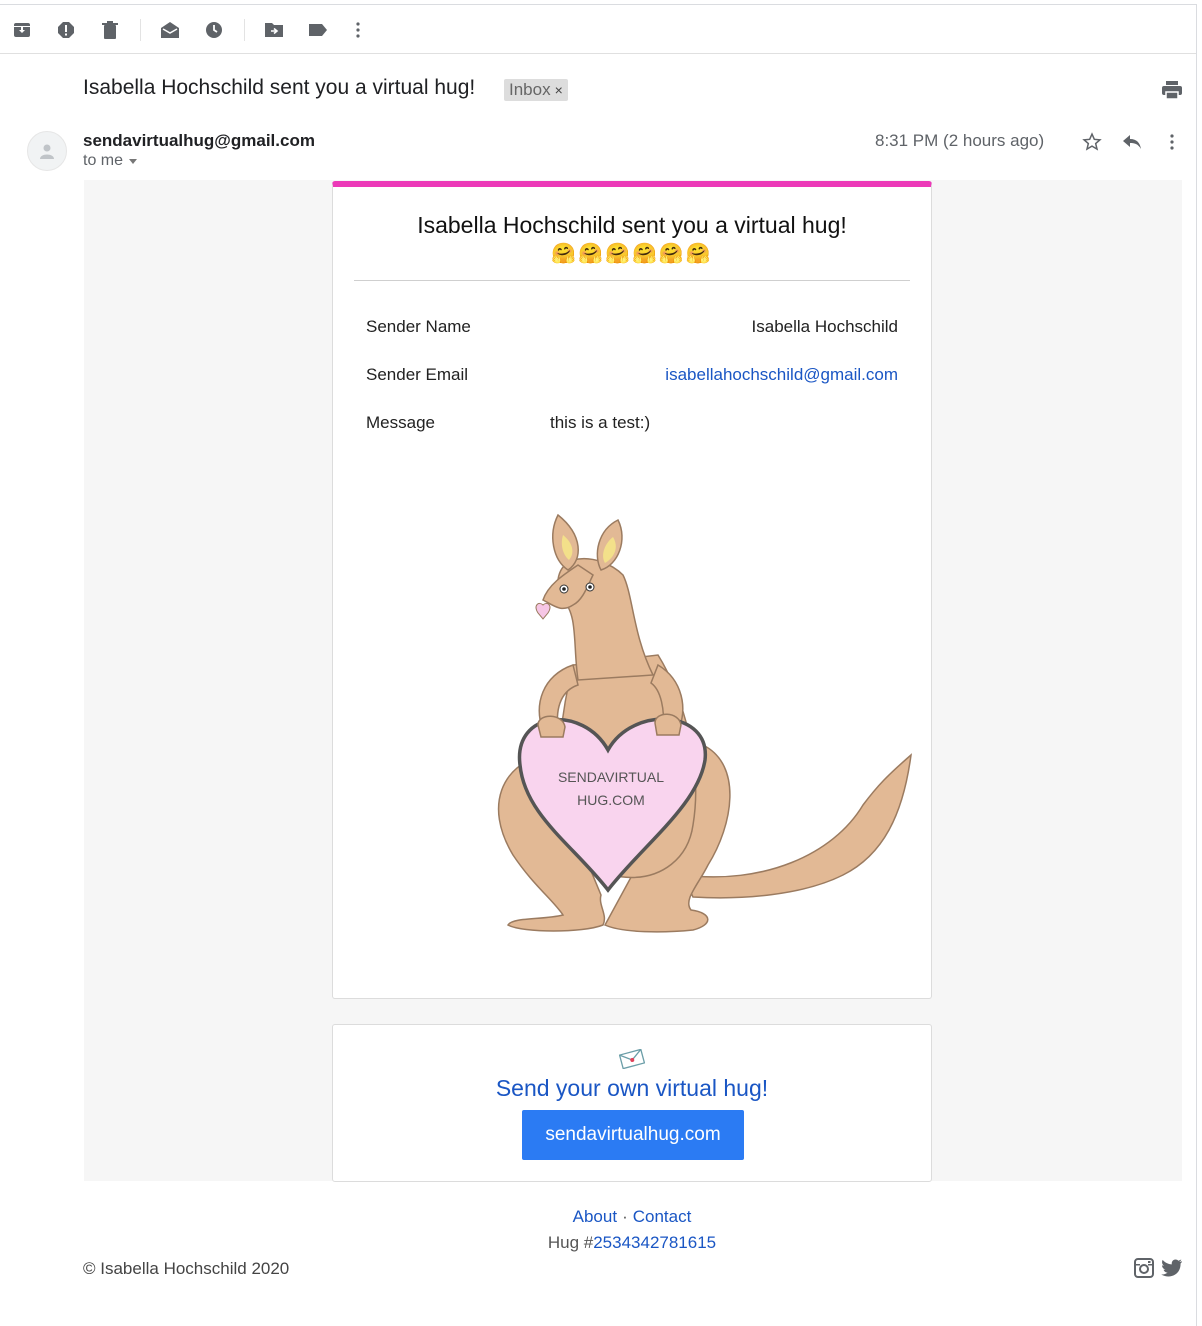 The image size is (1202, 1326). Describe the element at coordinates (1092, 142) in the screenshot. I see `star-icon` at that location.